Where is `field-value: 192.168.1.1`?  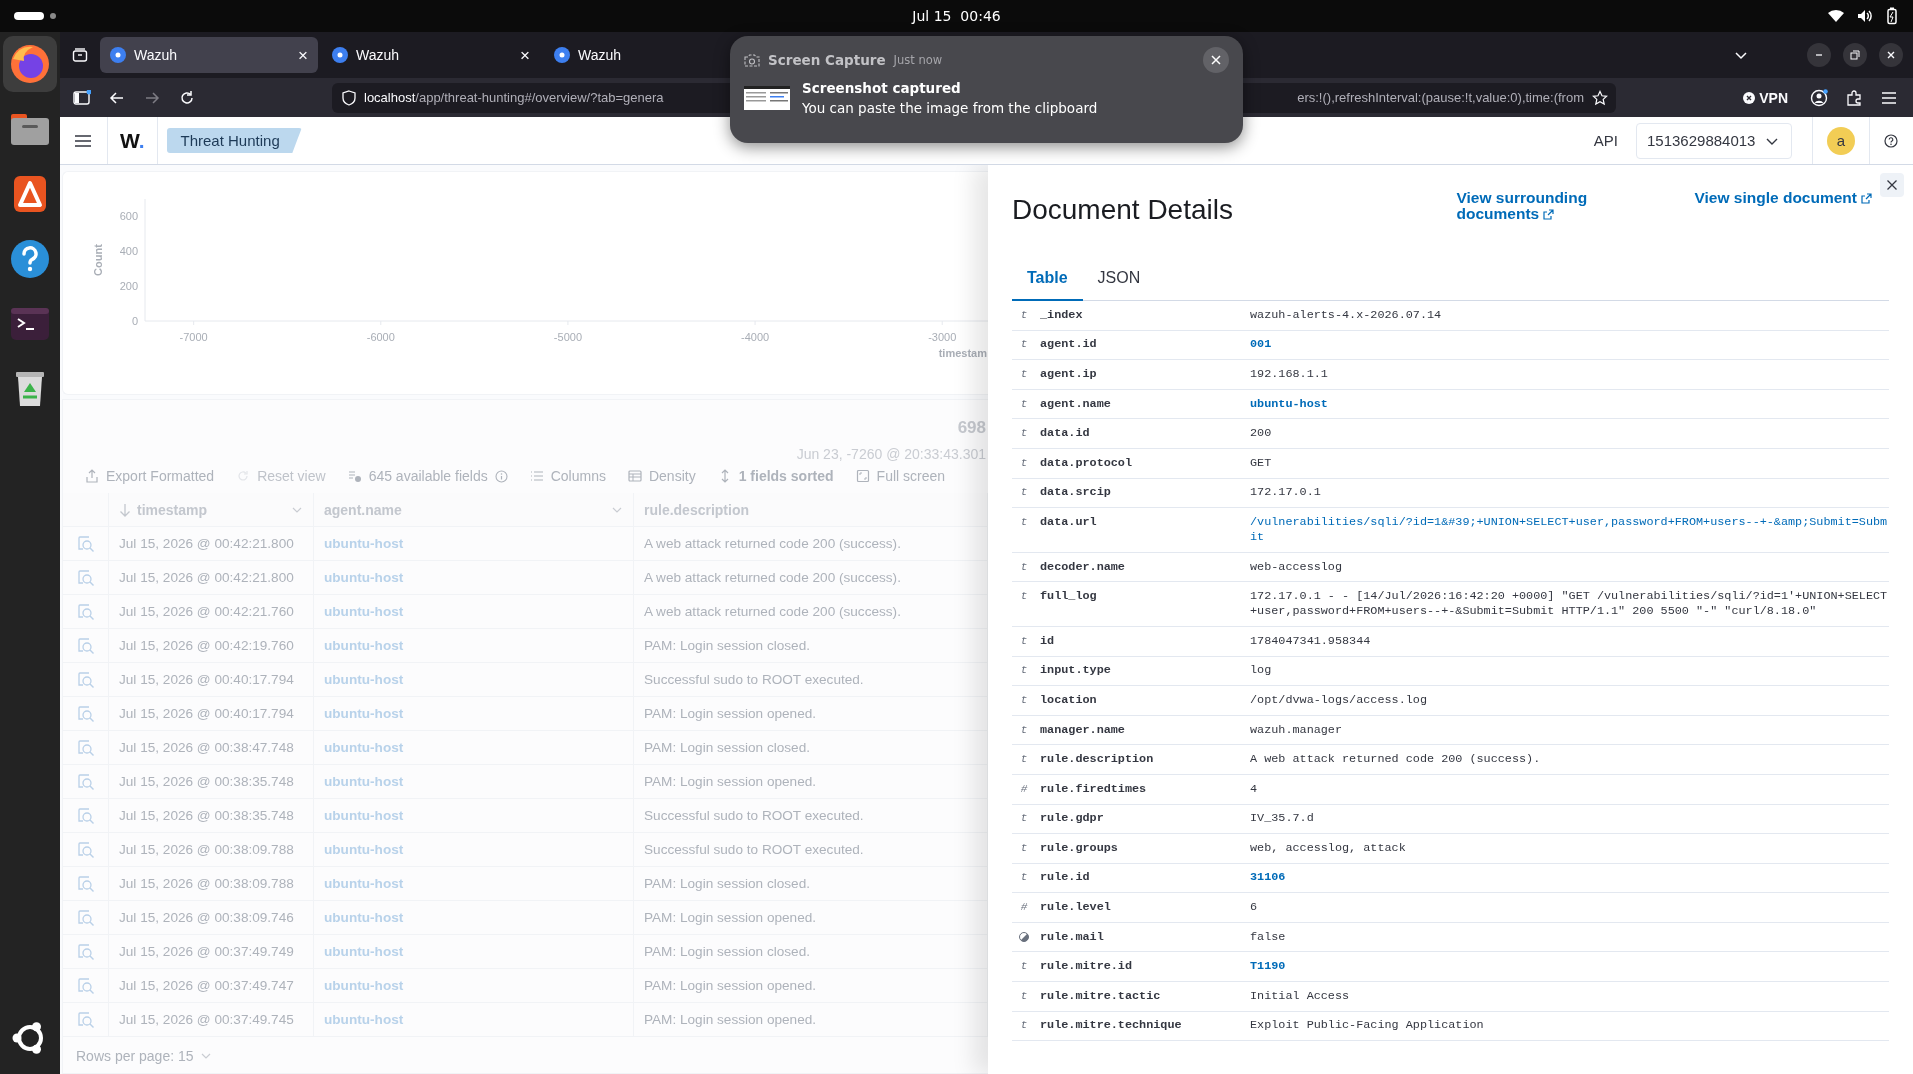 field-value: 192.168.1.1 is located at coordinates (1289, 374).